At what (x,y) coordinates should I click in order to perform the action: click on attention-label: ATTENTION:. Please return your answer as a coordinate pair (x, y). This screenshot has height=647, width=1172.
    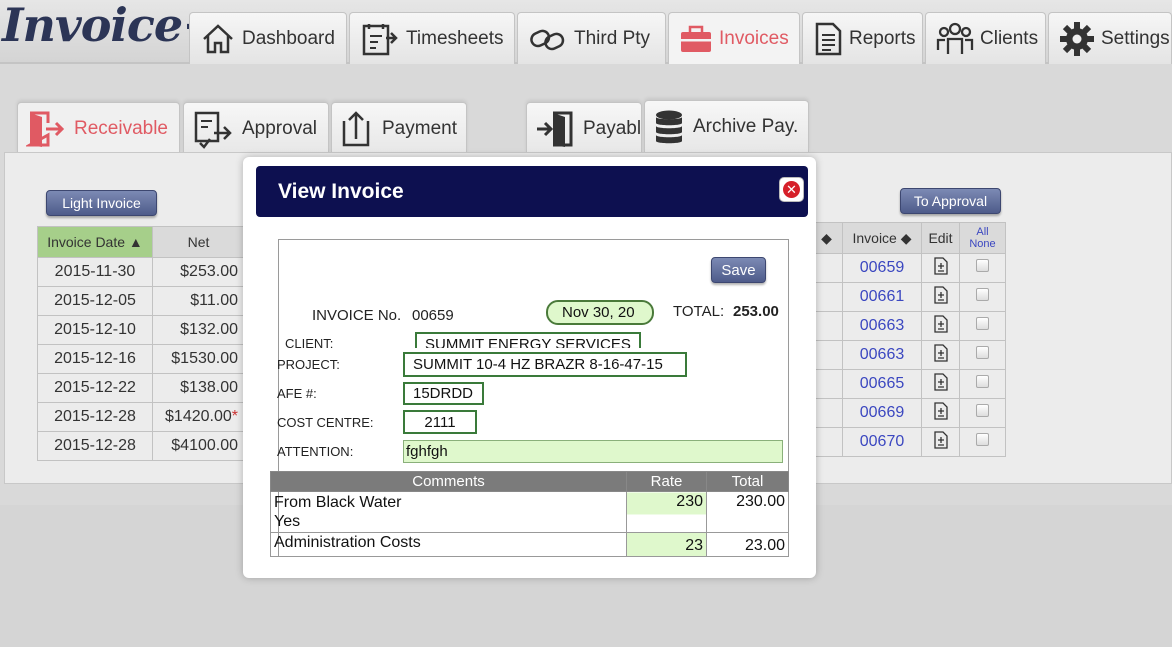
    Looking at the image, I should click on (315, 451).